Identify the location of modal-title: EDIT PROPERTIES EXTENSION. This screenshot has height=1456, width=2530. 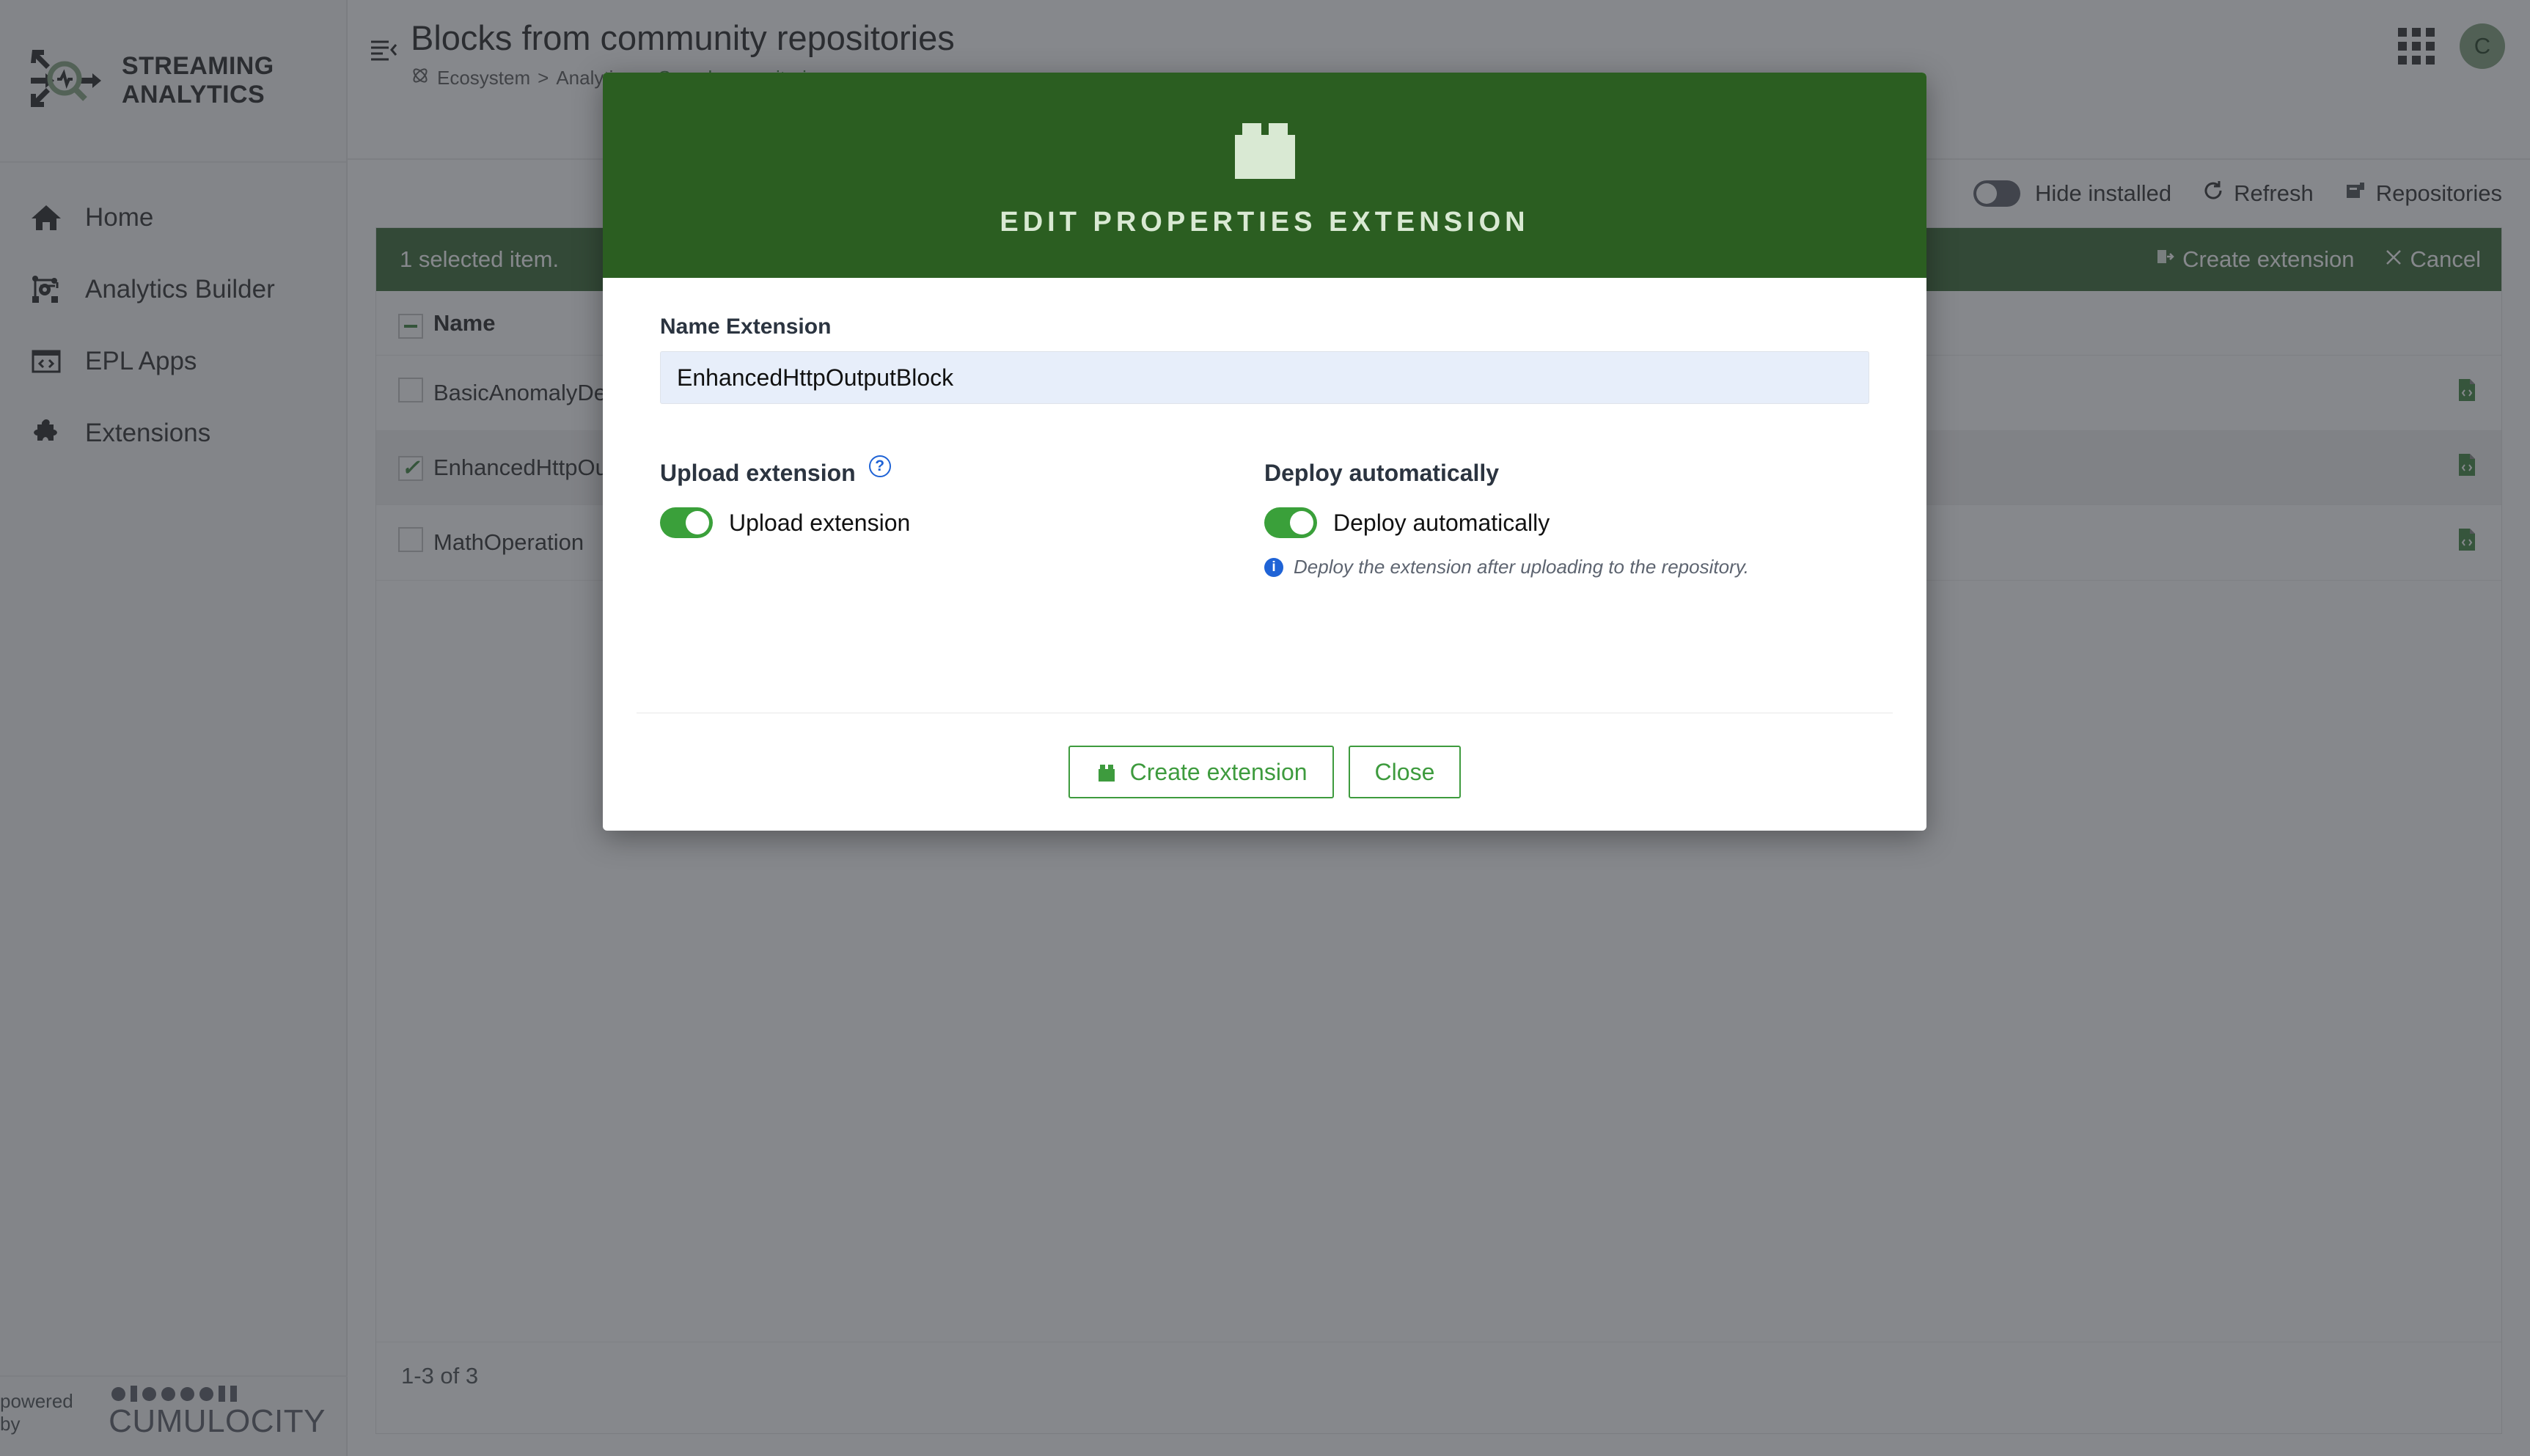
(1265, 222).